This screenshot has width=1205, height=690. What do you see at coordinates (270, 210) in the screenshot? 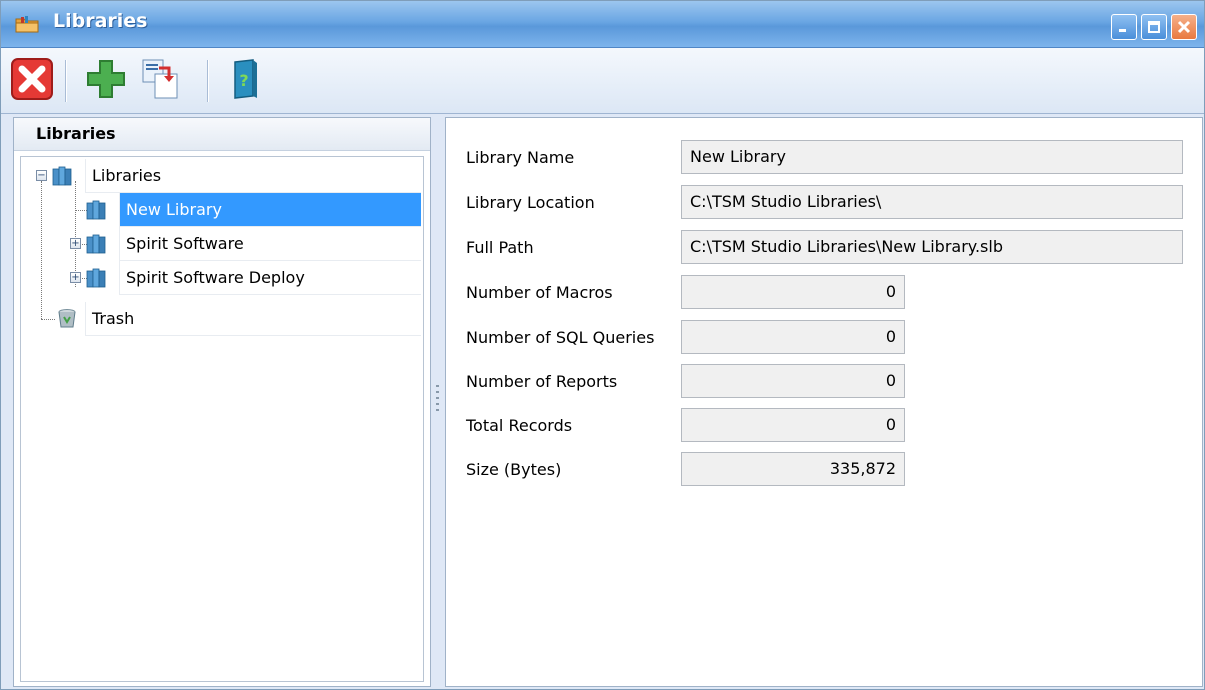
I see `tree-node-label: New Library` at bounding box center [270, 210].